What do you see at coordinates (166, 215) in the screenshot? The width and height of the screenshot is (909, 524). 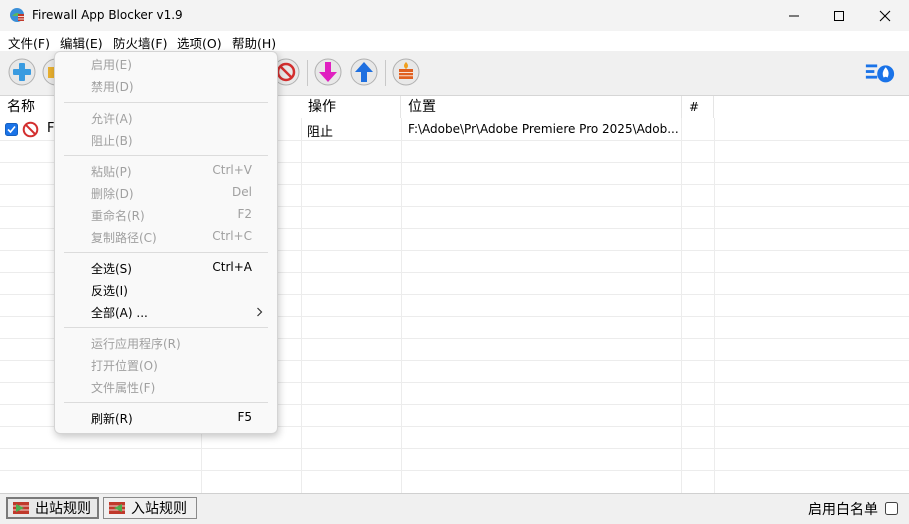 I see `menu-item-rename: 重命名(R) F2` at bounding box center [166, 215].